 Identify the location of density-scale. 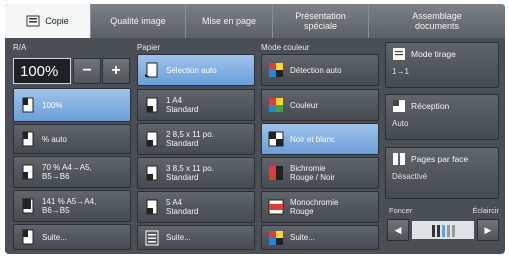
(443, 230).